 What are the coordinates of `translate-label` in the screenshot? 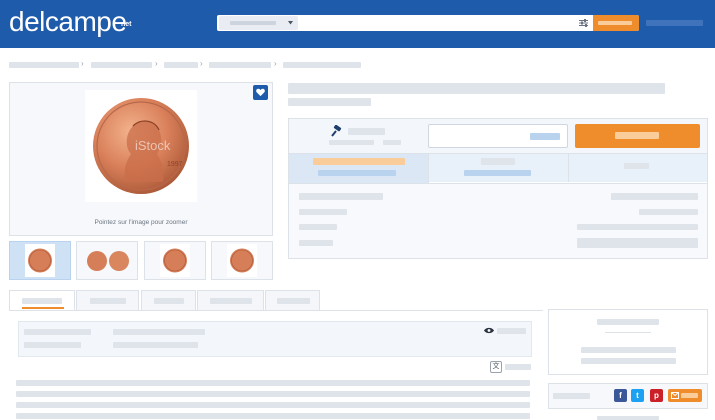 It's located at (518, 367).